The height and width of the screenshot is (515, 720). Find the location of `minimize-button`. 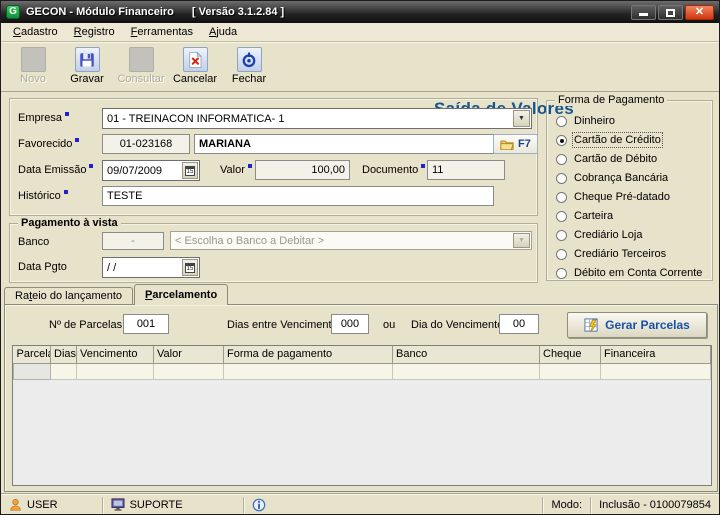

minimize-button is located at coordinates (643, 12).